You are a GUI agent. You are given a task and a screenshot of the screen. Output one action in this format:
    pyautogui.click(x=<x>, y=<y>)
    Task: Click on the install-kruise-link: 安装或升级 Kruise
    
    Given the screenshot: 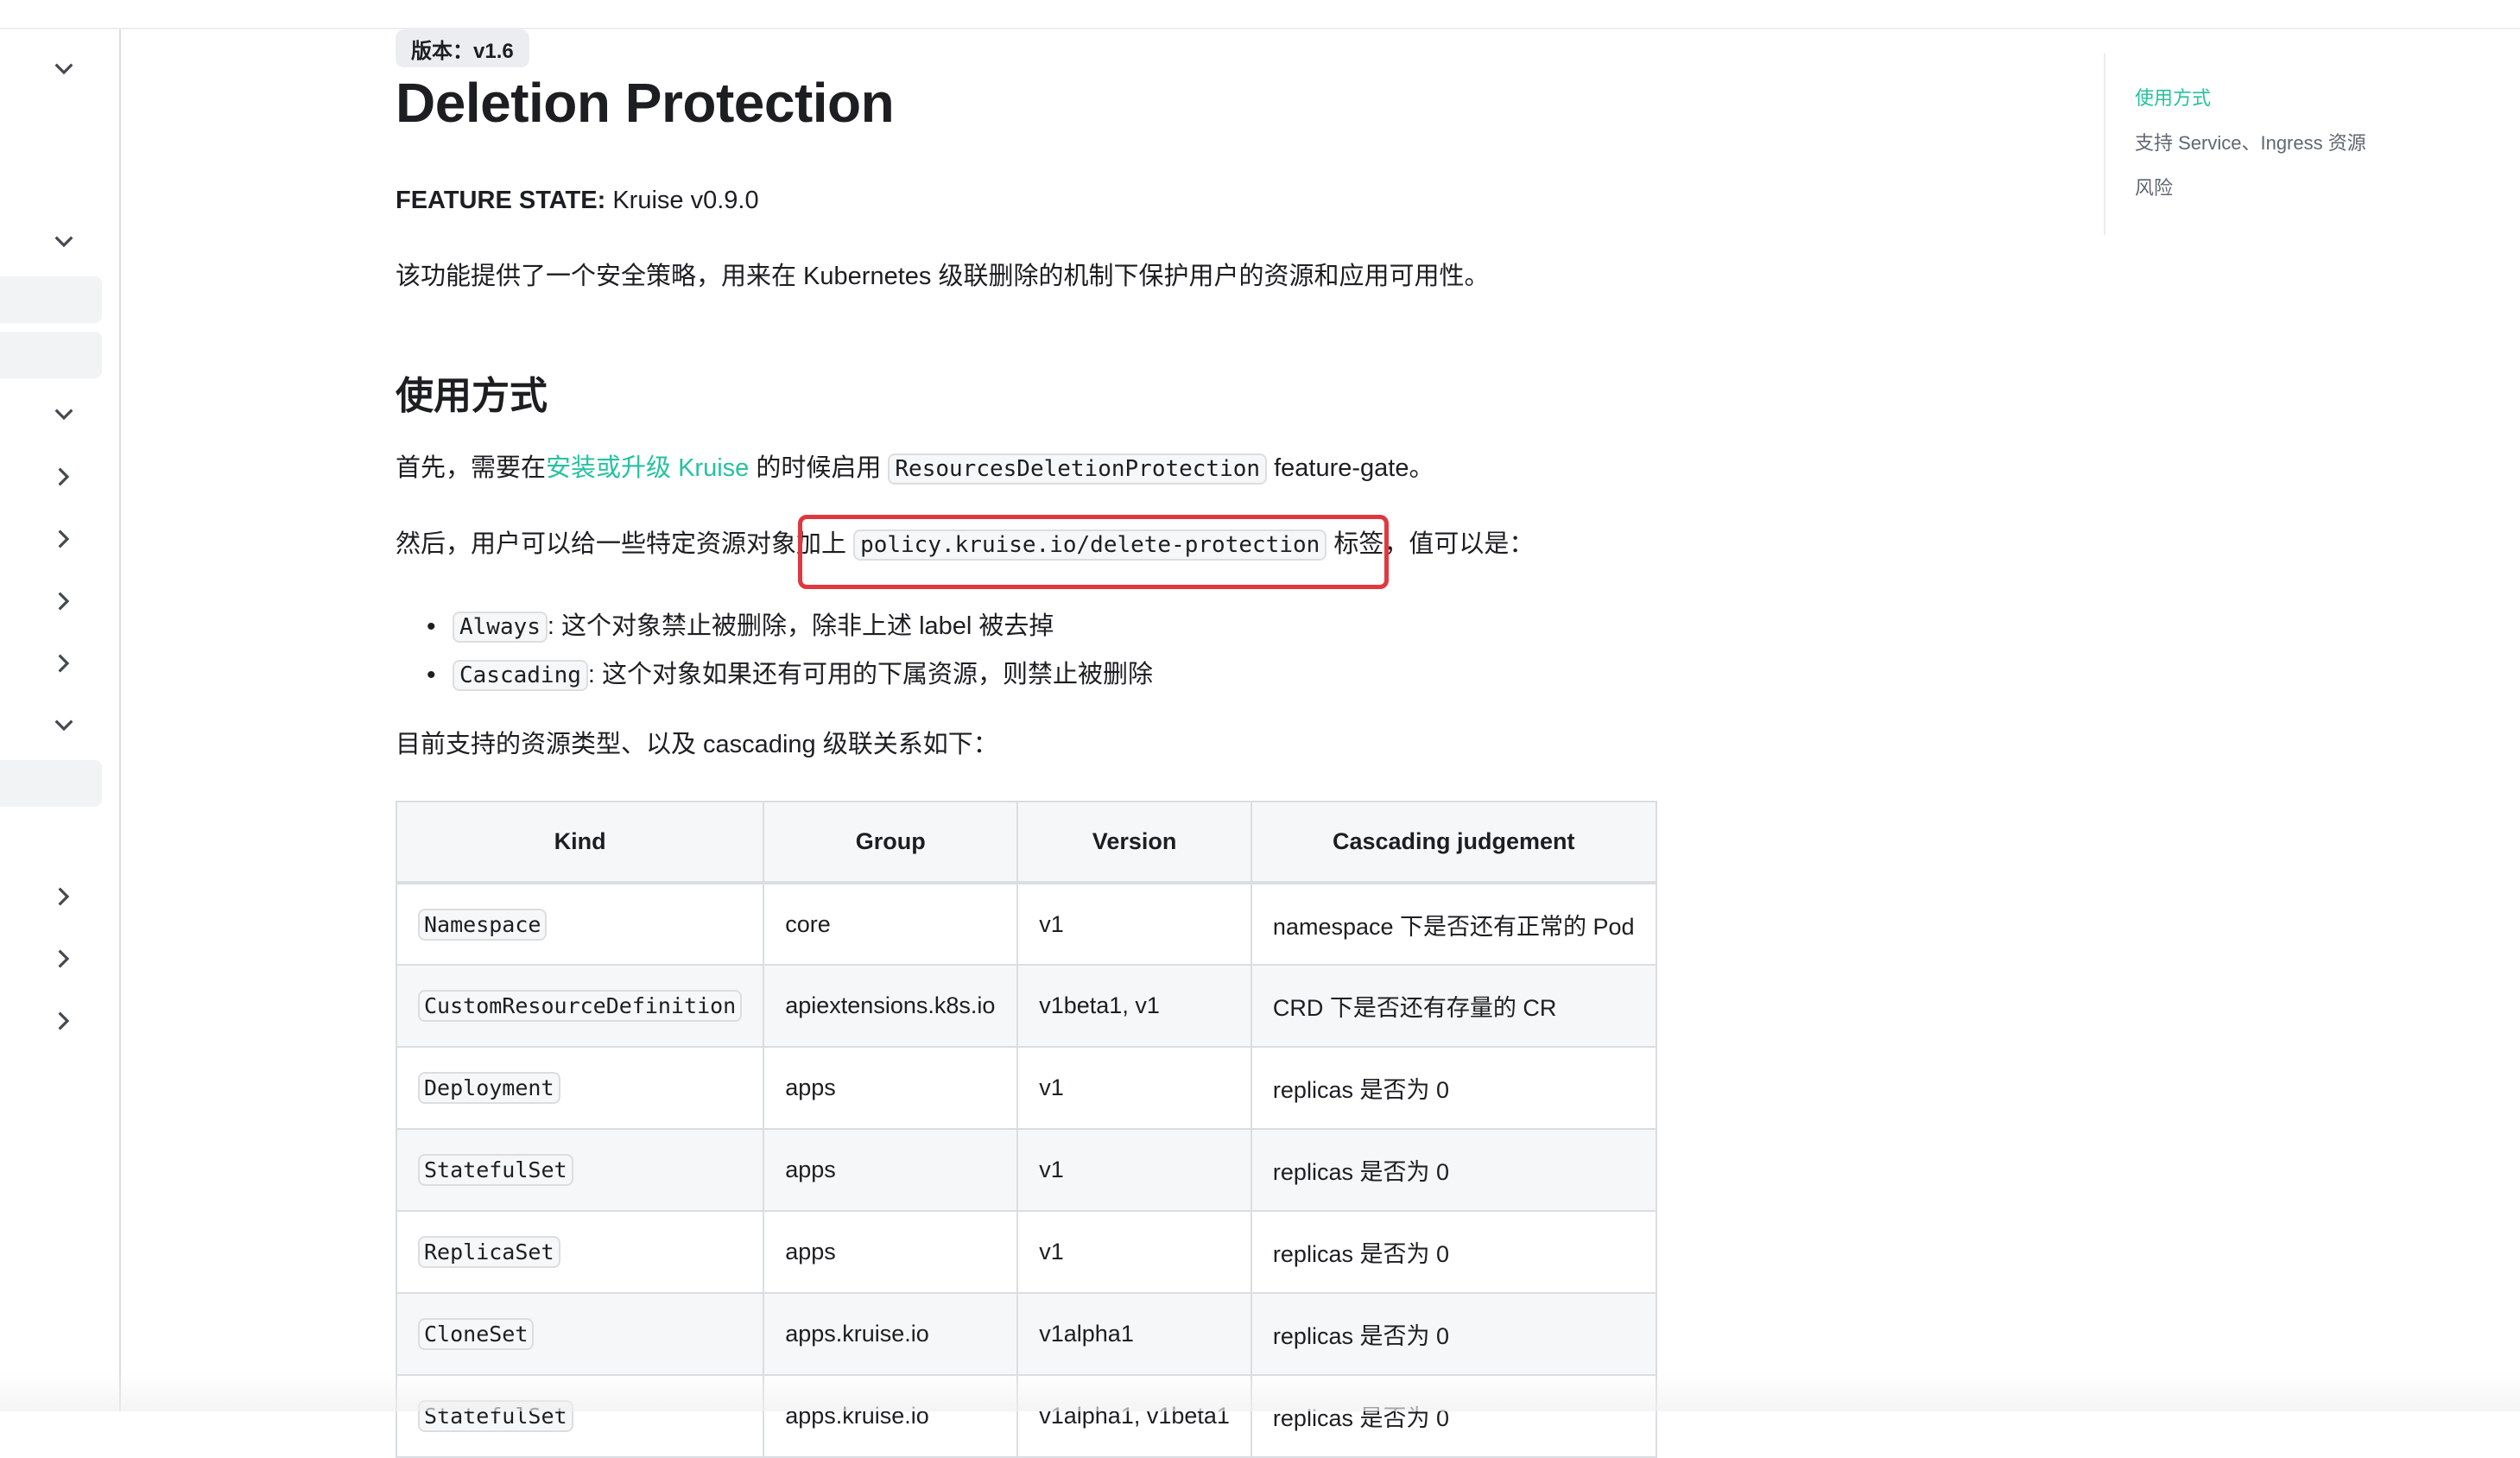 What is the action you would take?
    pyautogui.click(x=647, y=468)
    